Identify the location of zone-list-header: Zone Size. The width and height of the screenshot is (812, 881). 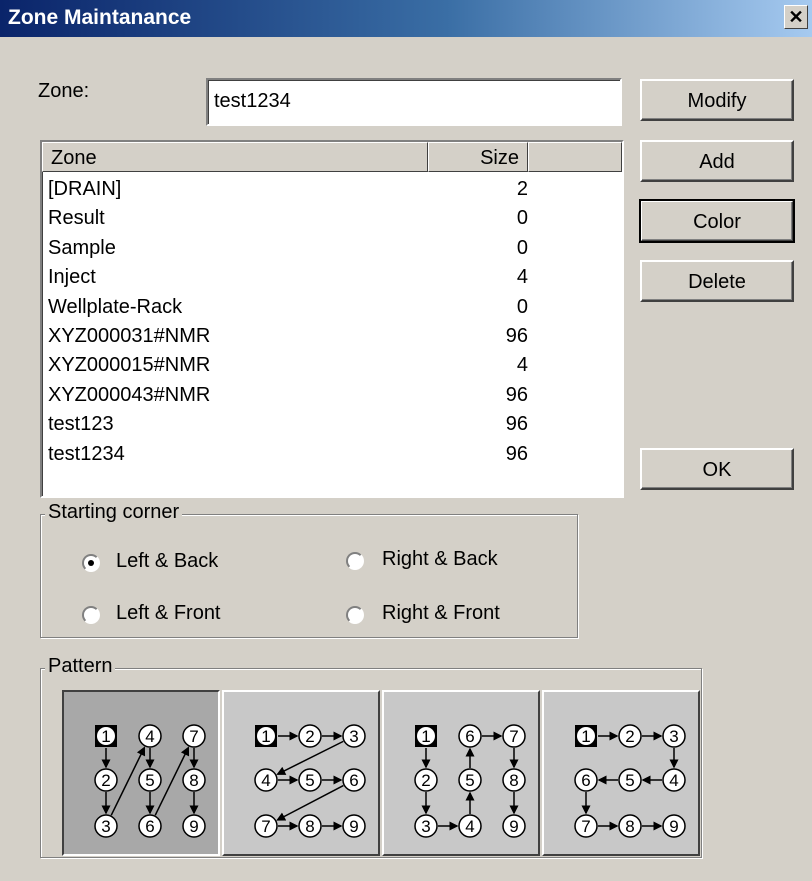
(332, 158).